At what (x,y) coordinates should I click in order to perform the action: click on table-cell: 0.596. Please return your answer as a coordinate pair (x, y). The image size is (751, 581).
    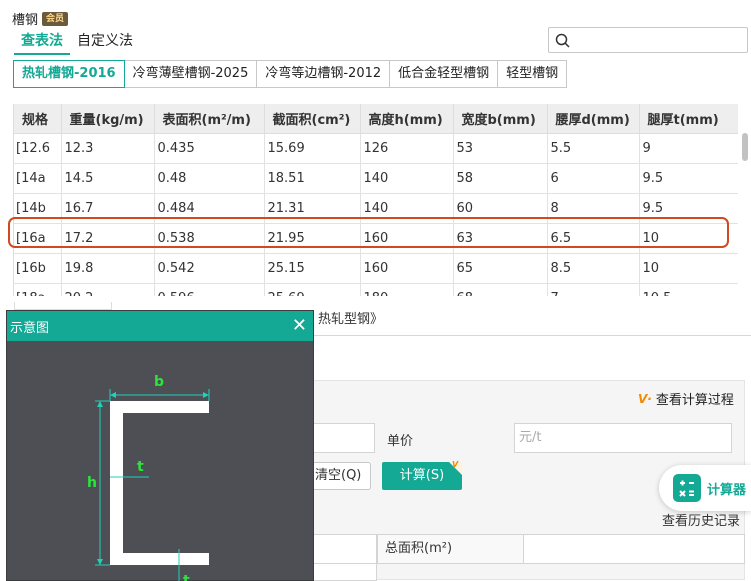
    Looking at the image, I should click on (209, 289).